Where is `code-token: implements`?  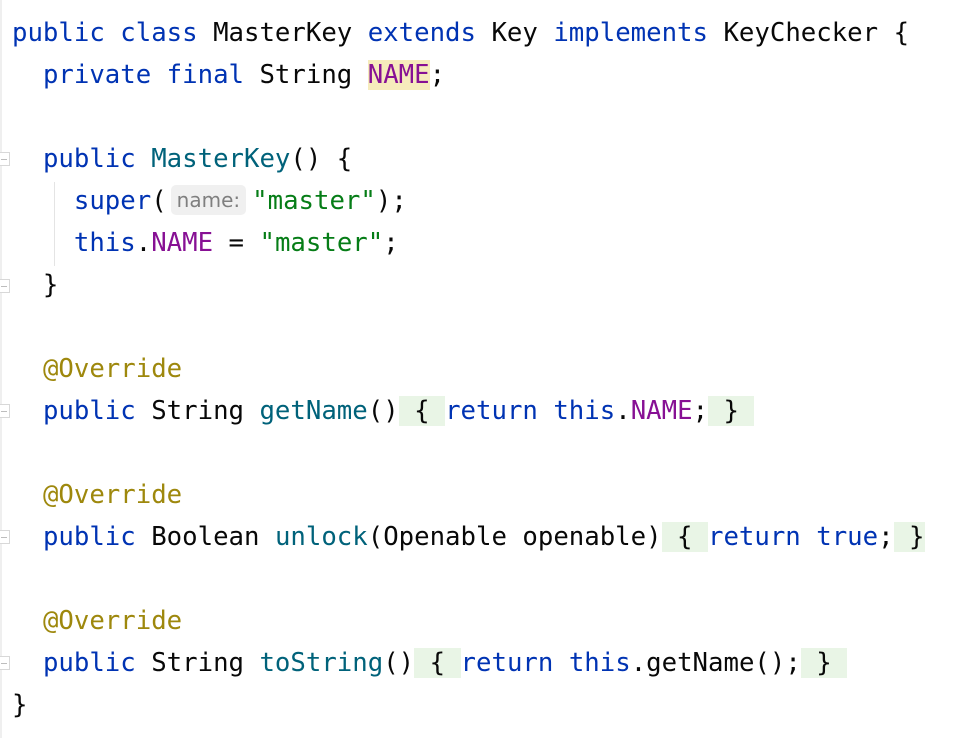
code-token: implements is located at coordinates (630, 33).